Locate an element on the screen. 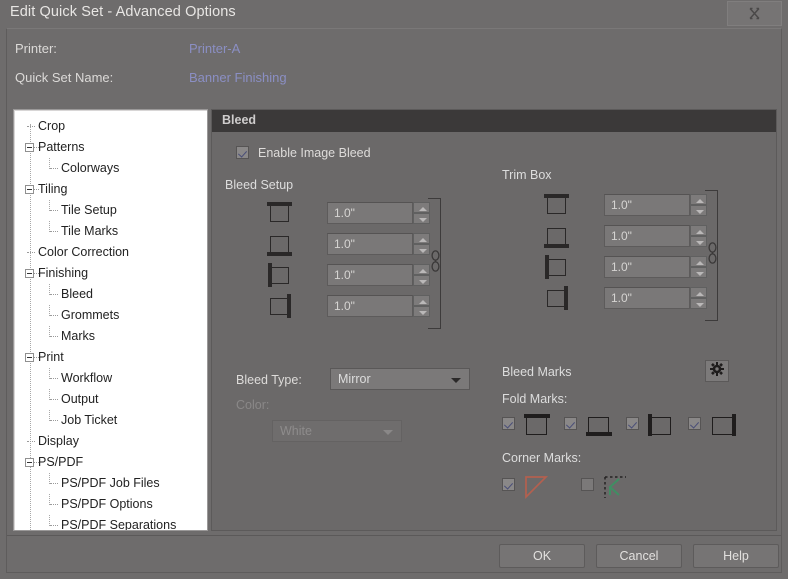 This screenshot has width=788, height=579. trim-box-link-bracket is located at coordinates (712, 255).